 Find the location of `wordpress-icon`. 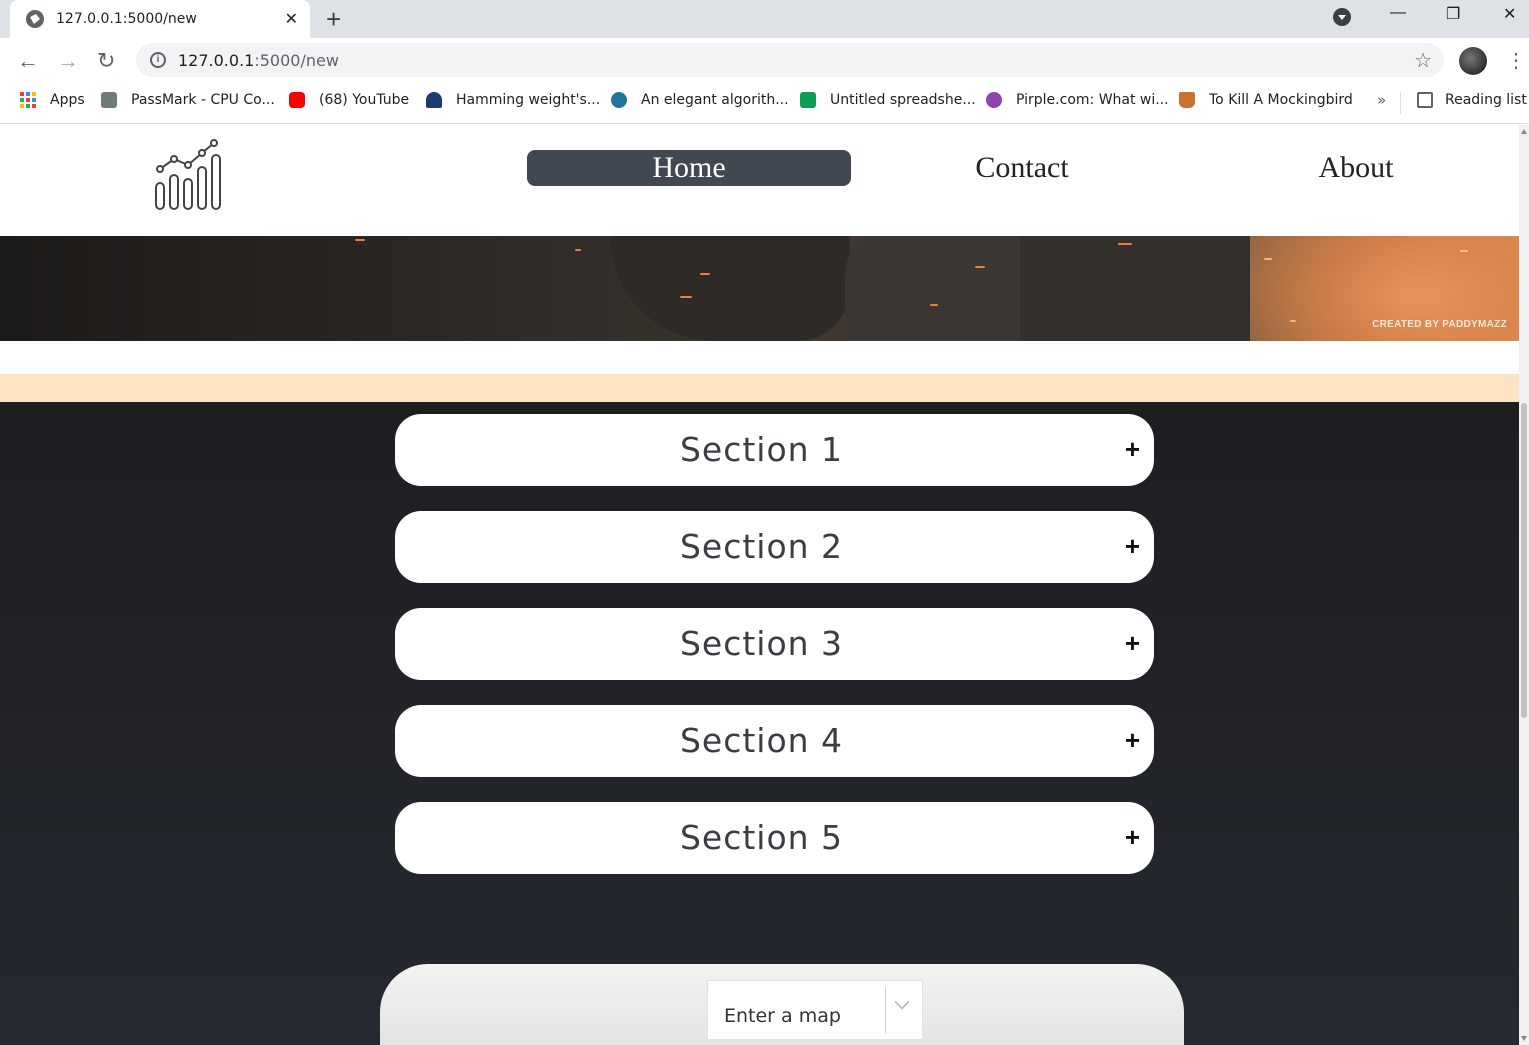

wordpress-icon is located at coordinates (619, 100).